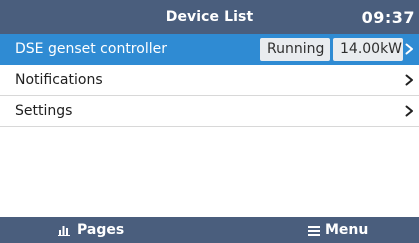 The height and width of the screenshot is (243, 419). Describe the element at coordinates (388, 17) in the screenshot. I see `clock-display: 09:37` at that location.